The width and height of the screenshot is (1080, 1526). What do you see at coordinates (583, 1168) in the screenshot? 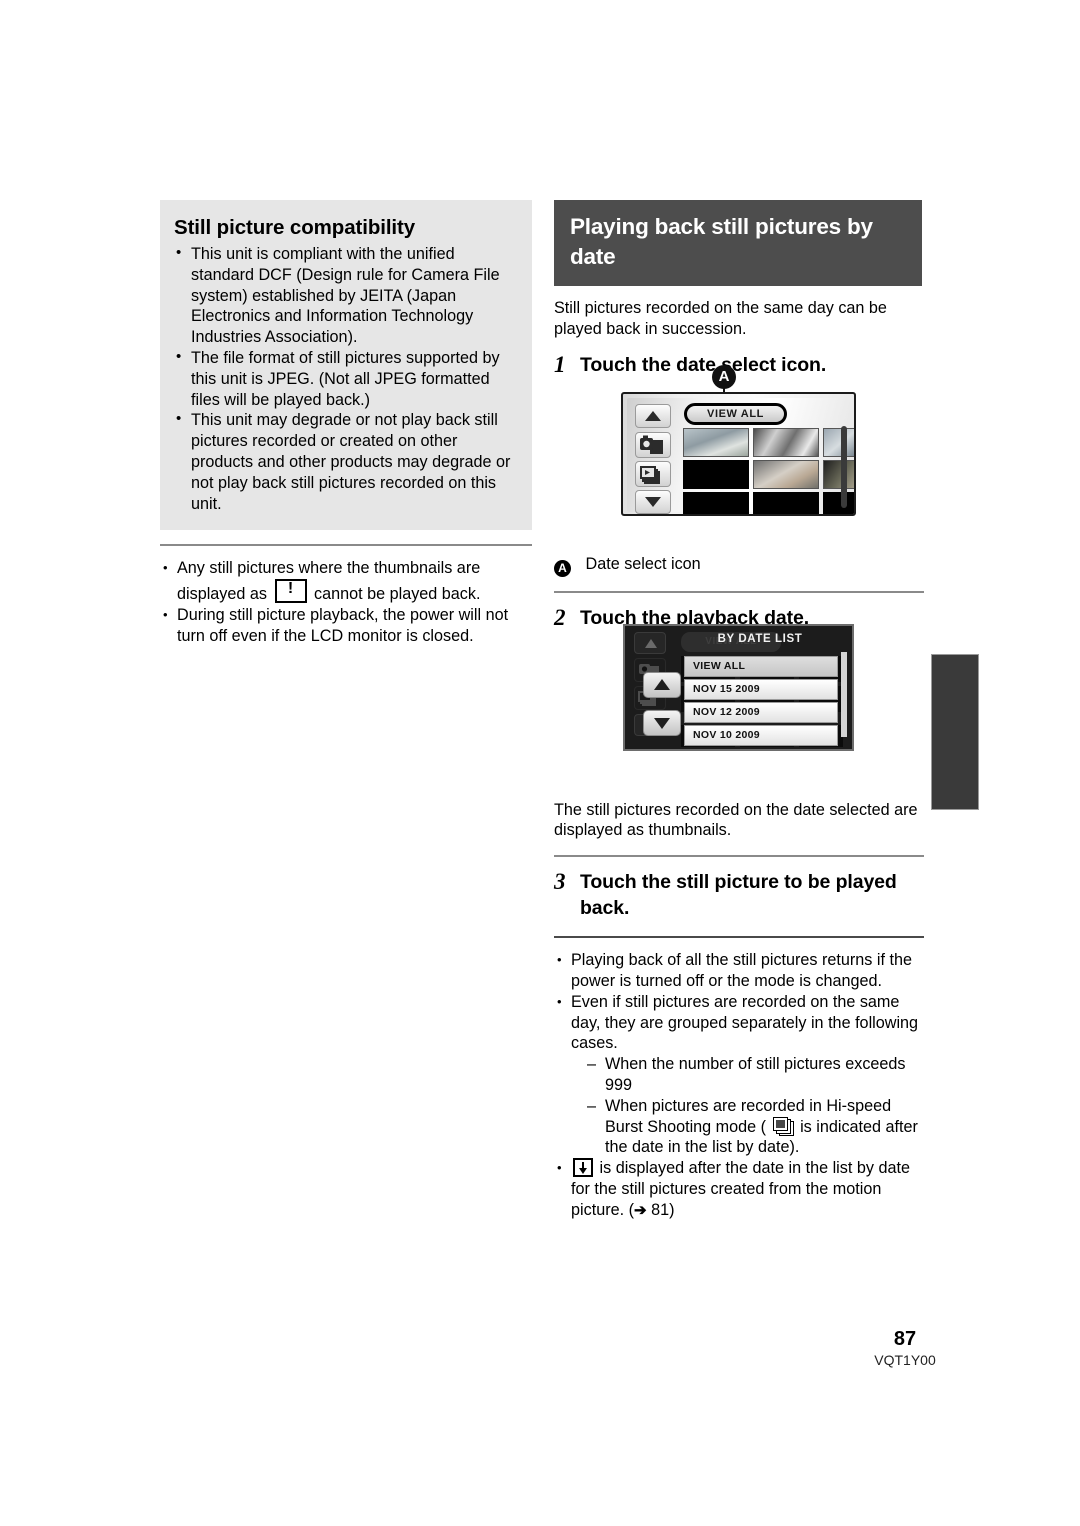
I see `motion-picture-capture-icon` at bounding box center [583, 1168].